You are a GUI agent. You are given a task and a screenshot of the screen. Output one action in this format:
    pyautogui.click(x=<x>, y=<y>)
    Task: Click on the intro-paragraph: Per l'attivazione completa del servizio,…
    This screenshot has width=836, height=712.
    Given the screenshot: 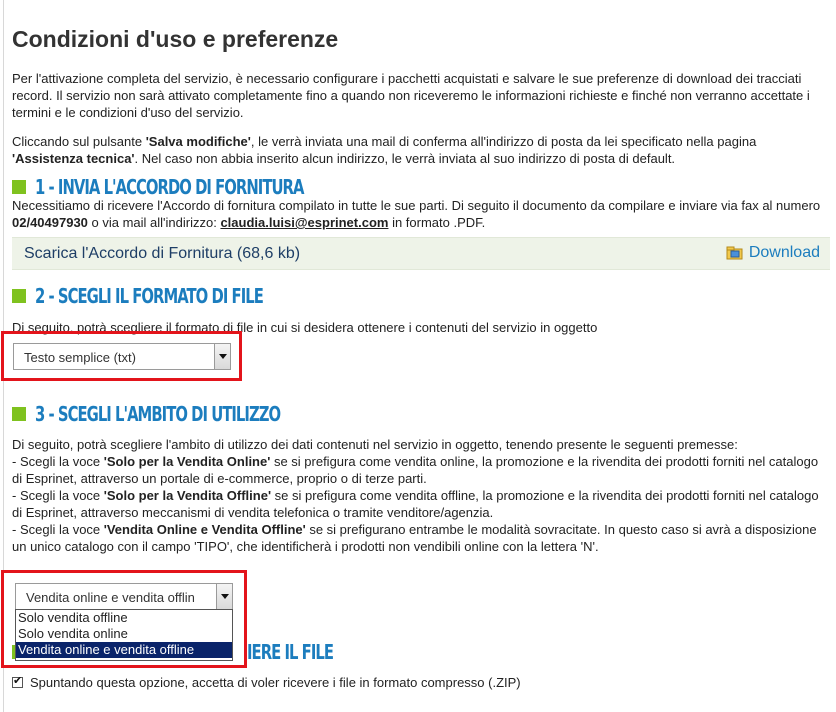 What is the action you would take?
    pyautogui.click(x=411, y=95)
    